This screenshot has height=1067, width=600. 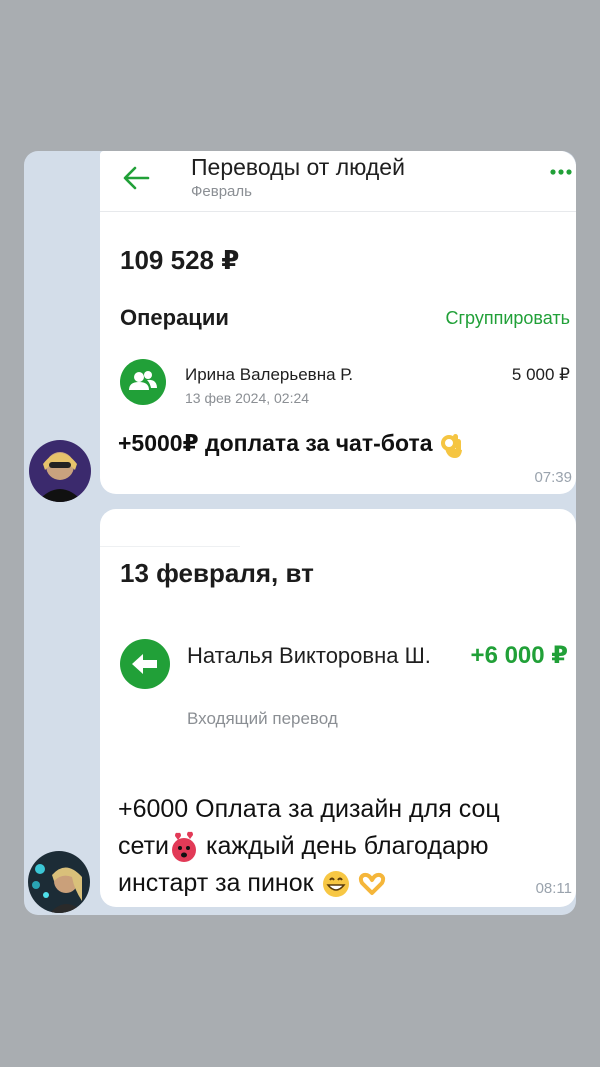 What do you see at coordinates (269, 374) in the screenshot?
I see `transaction-name: Ирина Валерьевна Р.` at bounding box center [269, 374].